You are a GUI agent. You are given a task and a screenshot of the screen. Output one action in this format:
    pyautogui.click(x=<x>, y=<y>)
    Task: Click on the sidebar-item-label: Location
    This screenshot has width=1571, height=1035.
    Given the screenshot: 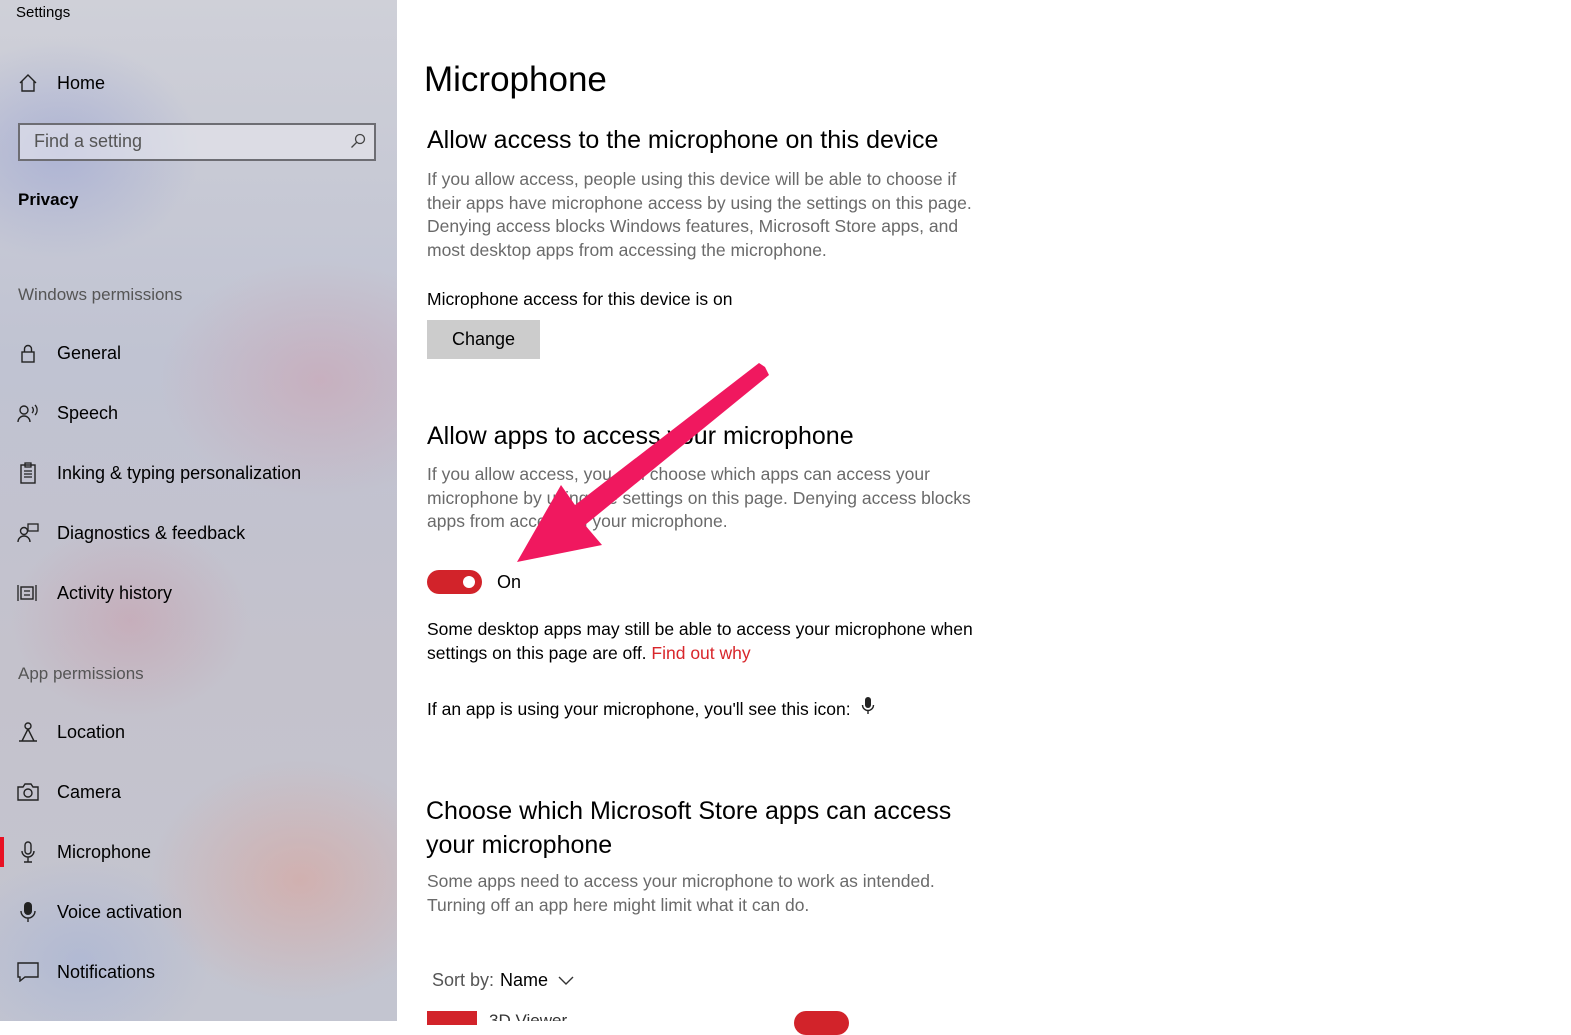 What is the action you would take?
    pyautogui.click(x=91, y=731)
    